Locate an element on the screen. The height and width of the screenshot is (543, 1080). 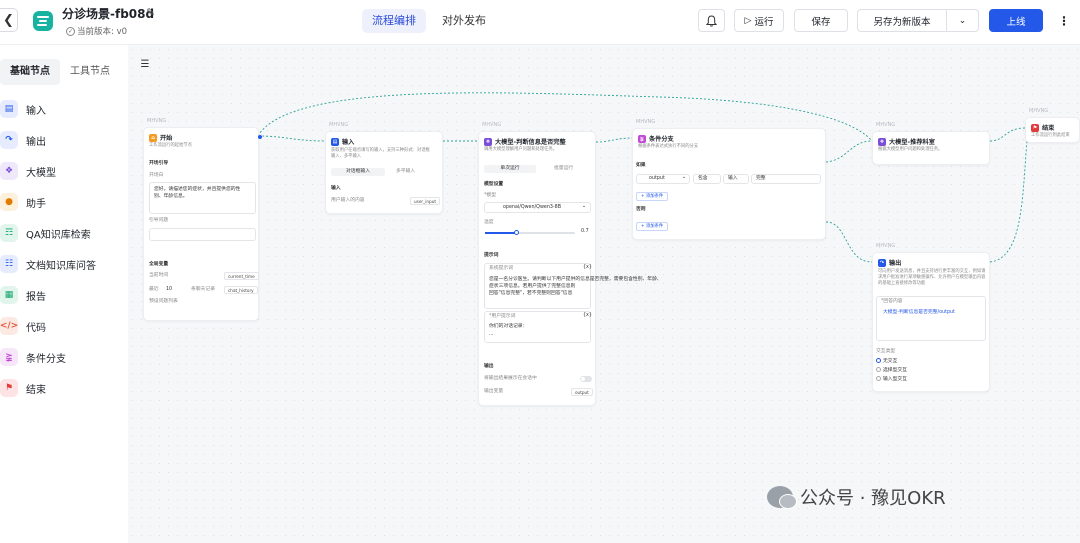
sidebar-item-llm: ❖ 大模型 is located at coordinates (28, 171).